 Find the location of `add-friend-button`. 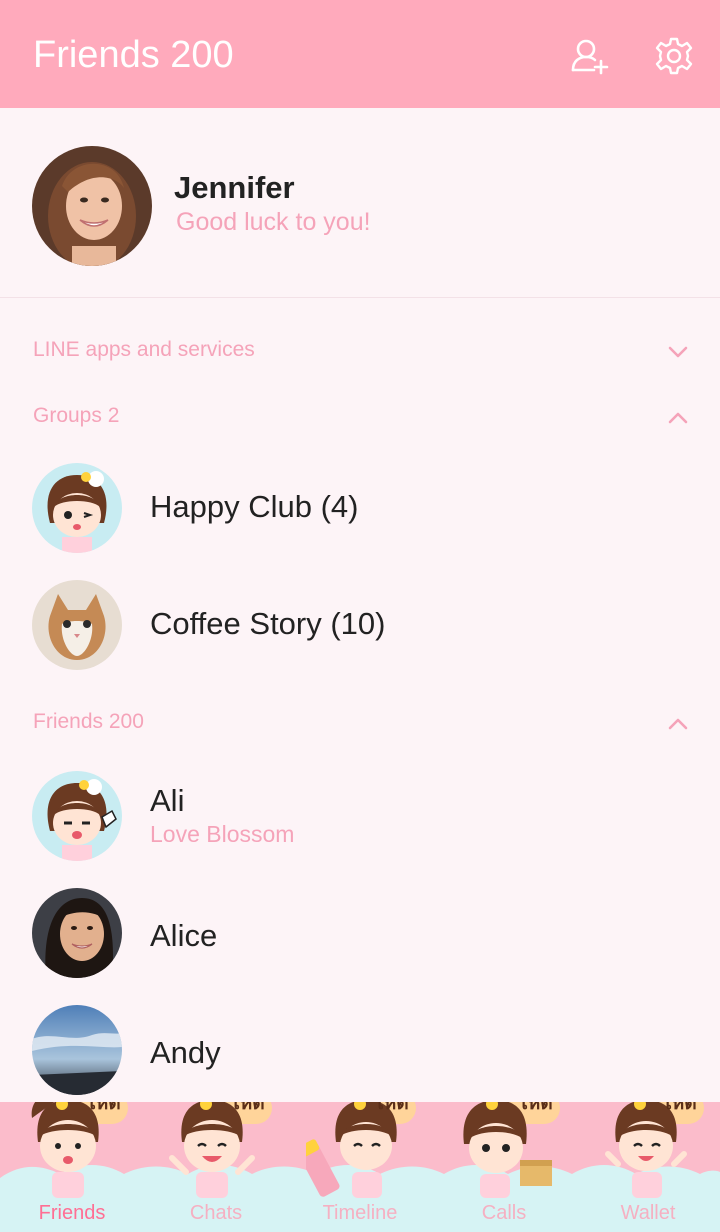

add-friend-button is located at coordinates (590, 56).